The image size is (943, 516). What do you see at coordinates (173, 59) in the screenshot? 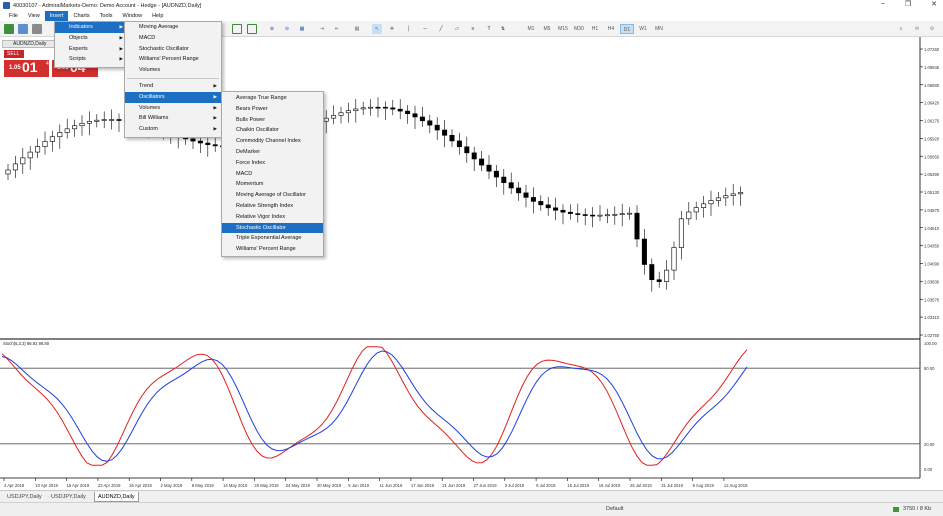
I see `menu-item-williams: Williams' Percent Range` at bounding box center [173, 59].